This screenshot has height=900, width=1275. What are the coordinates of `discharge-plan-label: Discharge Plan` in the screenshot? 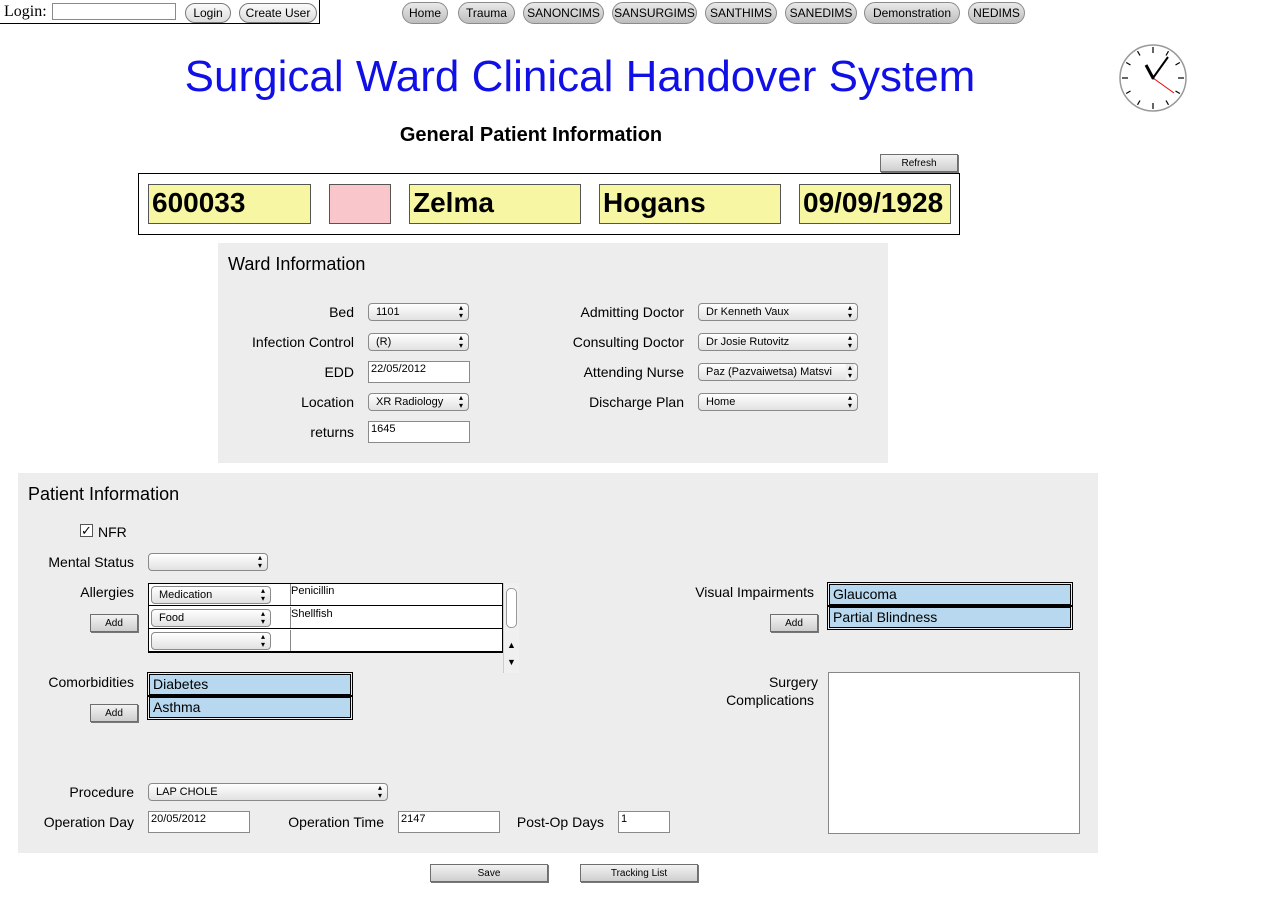 It's located at (636, 402).